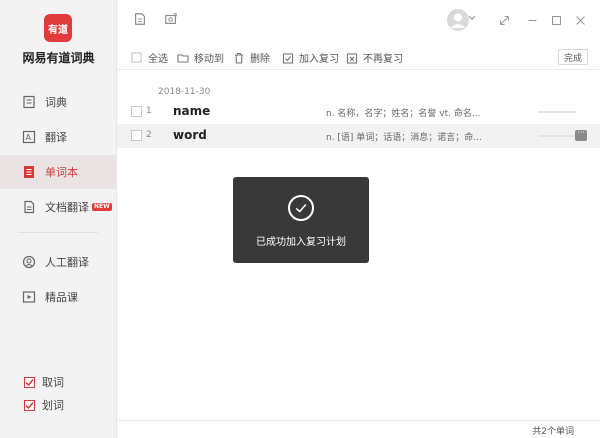 This screenshot has height=438, width=600. I want to click on delete-button: 删除, so click(251, 57).